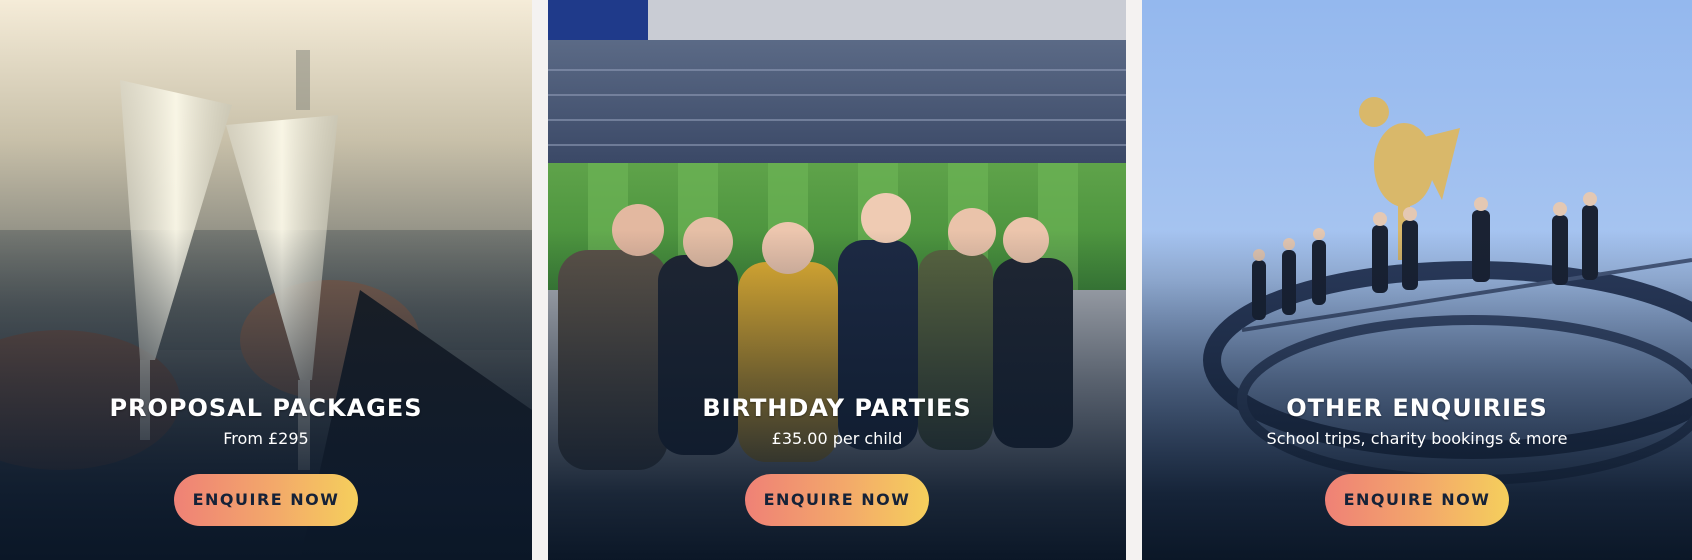 The height and width of the screenshot is (560, 1692). I want to click on card-subtitle: £35.00 per child, so click(837, 438).